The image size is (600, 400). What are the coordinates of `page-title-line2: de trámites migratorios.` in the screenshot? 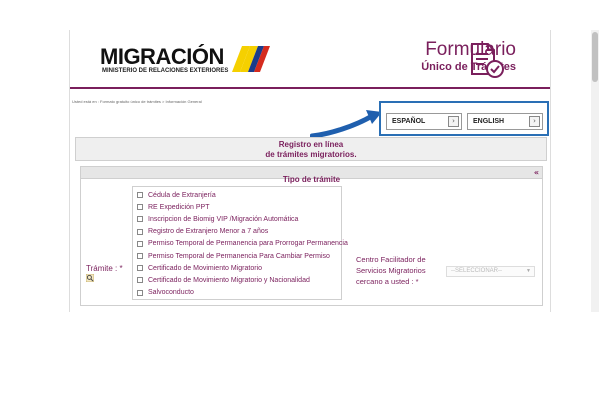 It's located at (311, 154).